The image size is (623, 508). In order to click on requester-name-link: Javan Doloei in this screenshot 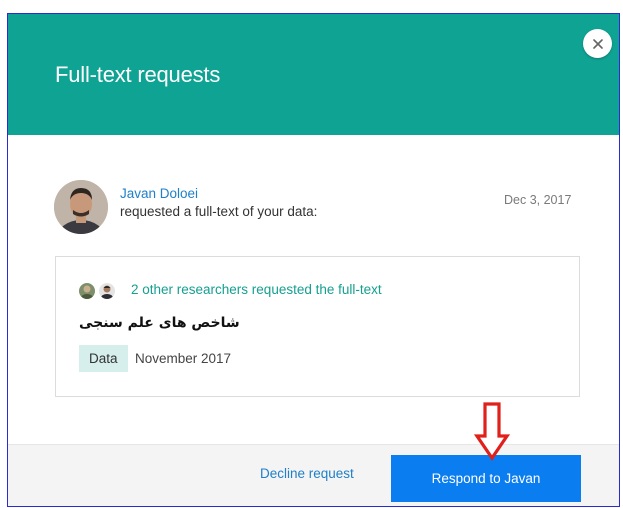, I will do `click(159, 193)`.